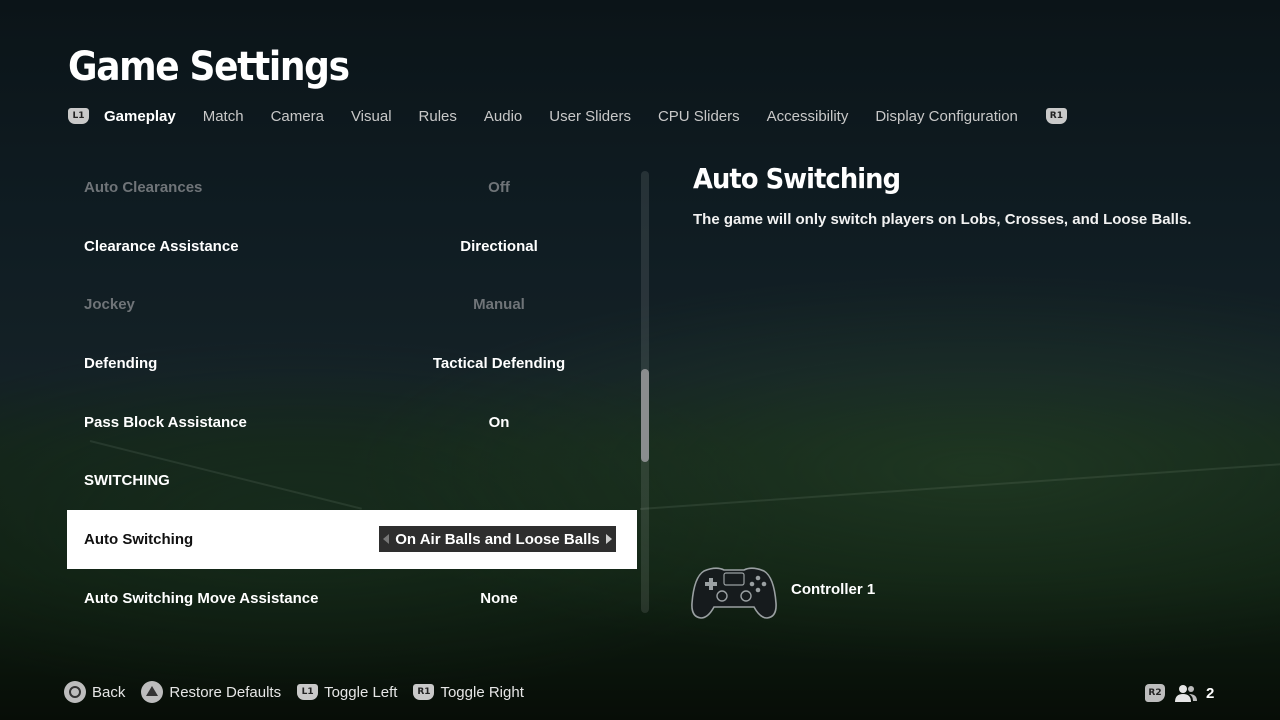 The width and height of the screenshot is (1280, 720). I want to click on users-icon, so click(1186, 693).